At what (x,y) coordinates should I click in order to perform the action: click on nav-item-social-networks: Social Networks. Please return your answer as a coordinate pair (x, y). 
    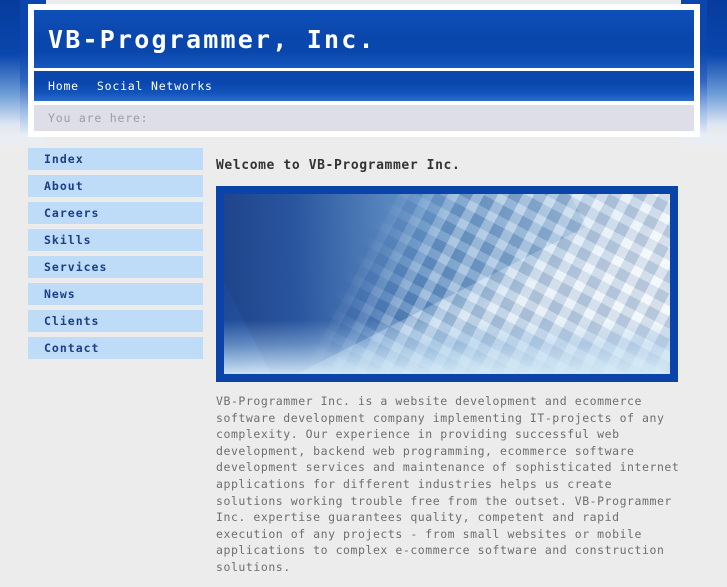
    Looking at the image, I should click on (155, 86).